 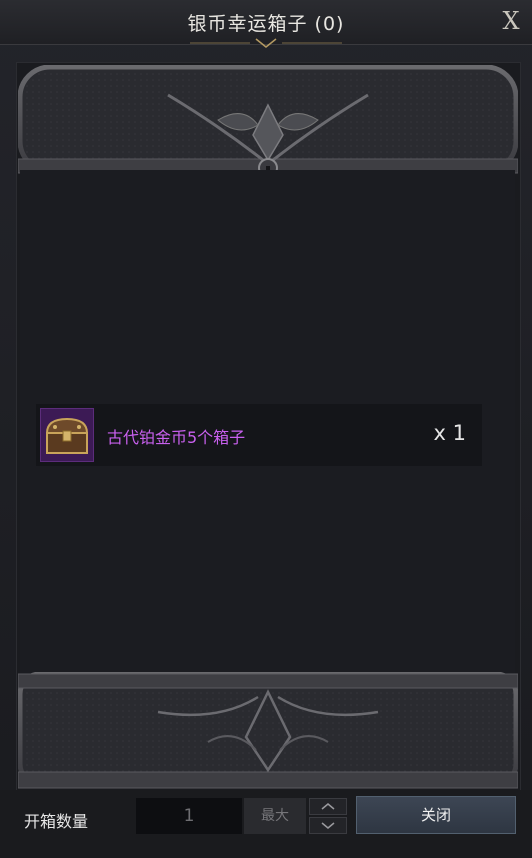 What do you see at coordinates (189, 816) in the screenshot?
I see `quantity-input` at bounding box center [189, 816].